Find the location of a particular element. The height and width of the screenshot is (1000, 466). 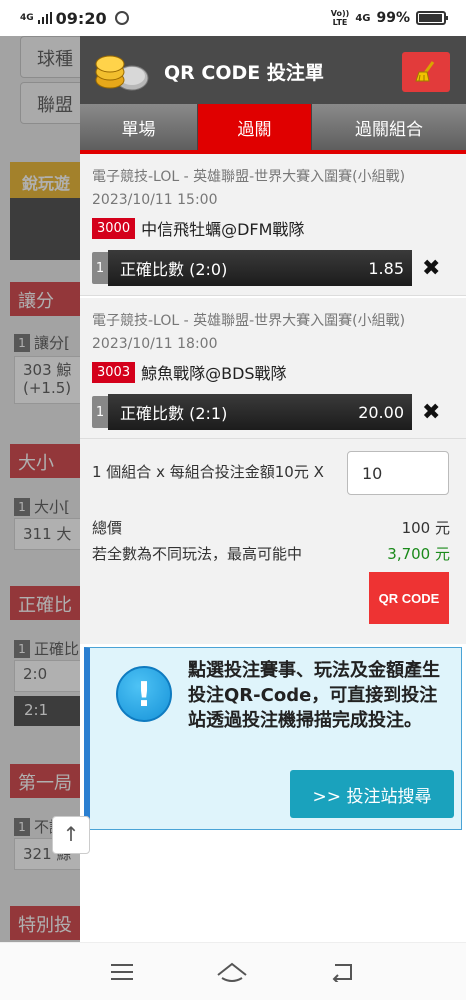

battery-percent: 99% is located at coordinates (393, 18).